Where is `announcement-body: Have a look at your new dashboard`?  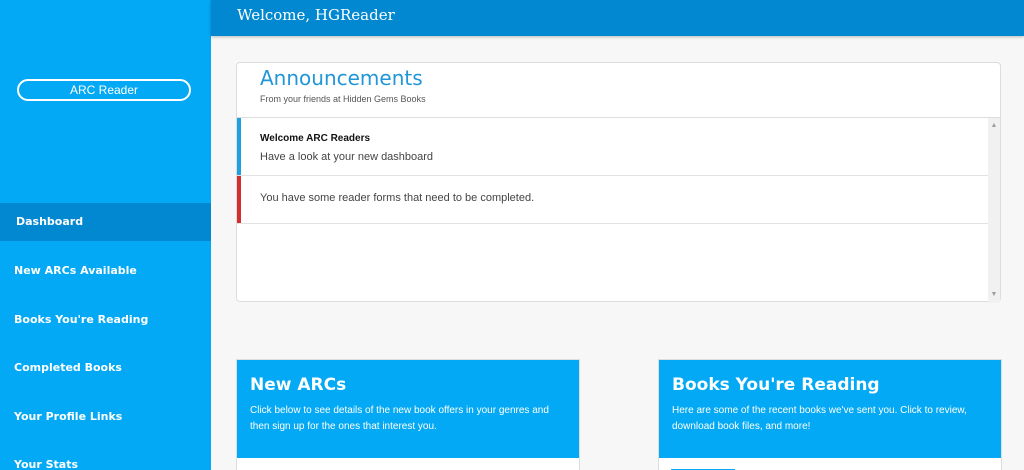
announcement-body: Have a look at your new dashboard is located at coordinates (347, 157).